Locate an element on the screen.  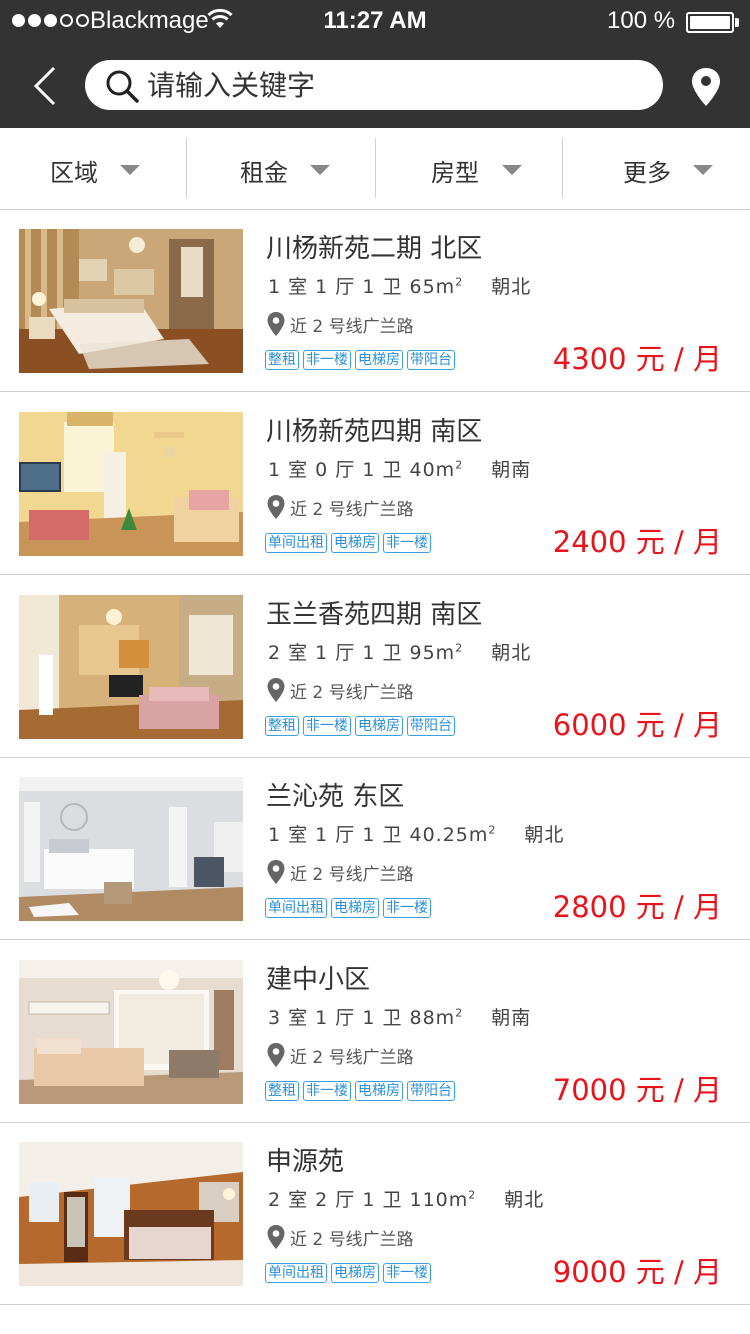
listing-title: 川杨新苑四期 南区 is located at coordinates (374, 432).